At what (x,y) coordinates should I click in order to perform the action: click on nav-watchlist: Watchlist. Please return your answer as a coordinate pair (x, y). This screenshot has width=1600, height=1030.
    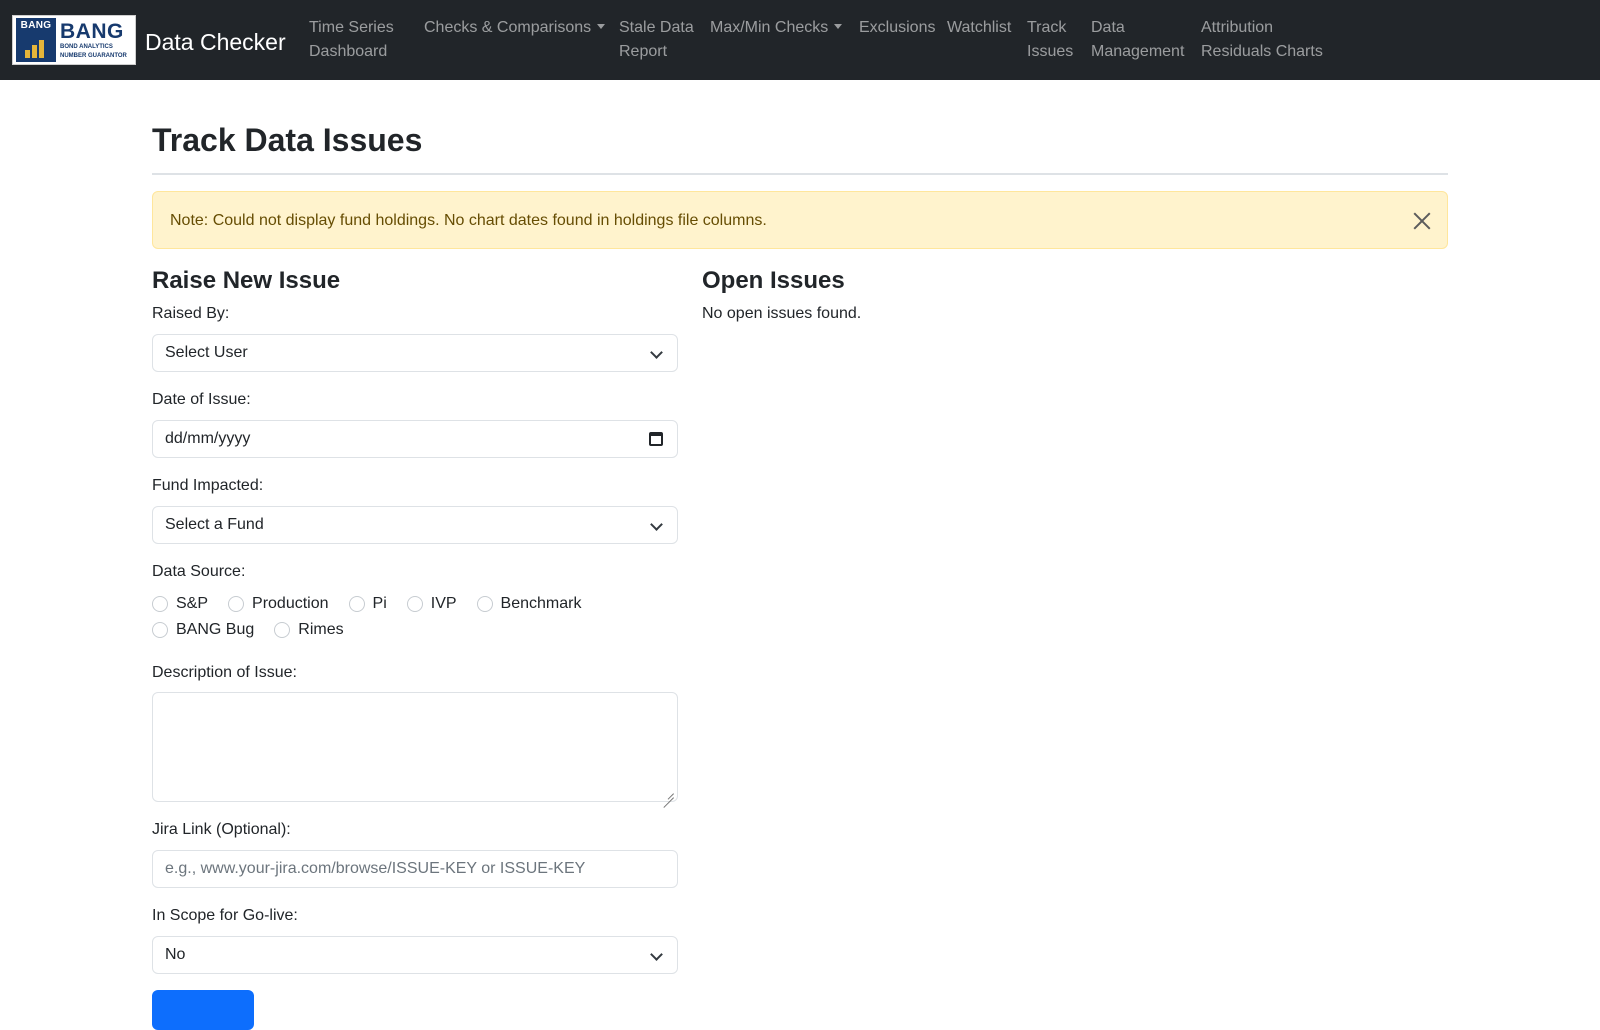
    Looking at the image, I should click on (979, 28).